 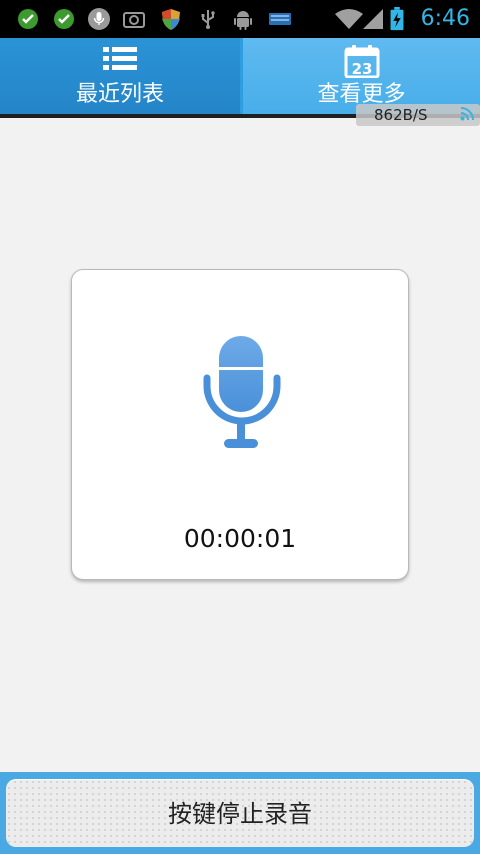 I want to click on storage-icon, so click(x=280, y=19).